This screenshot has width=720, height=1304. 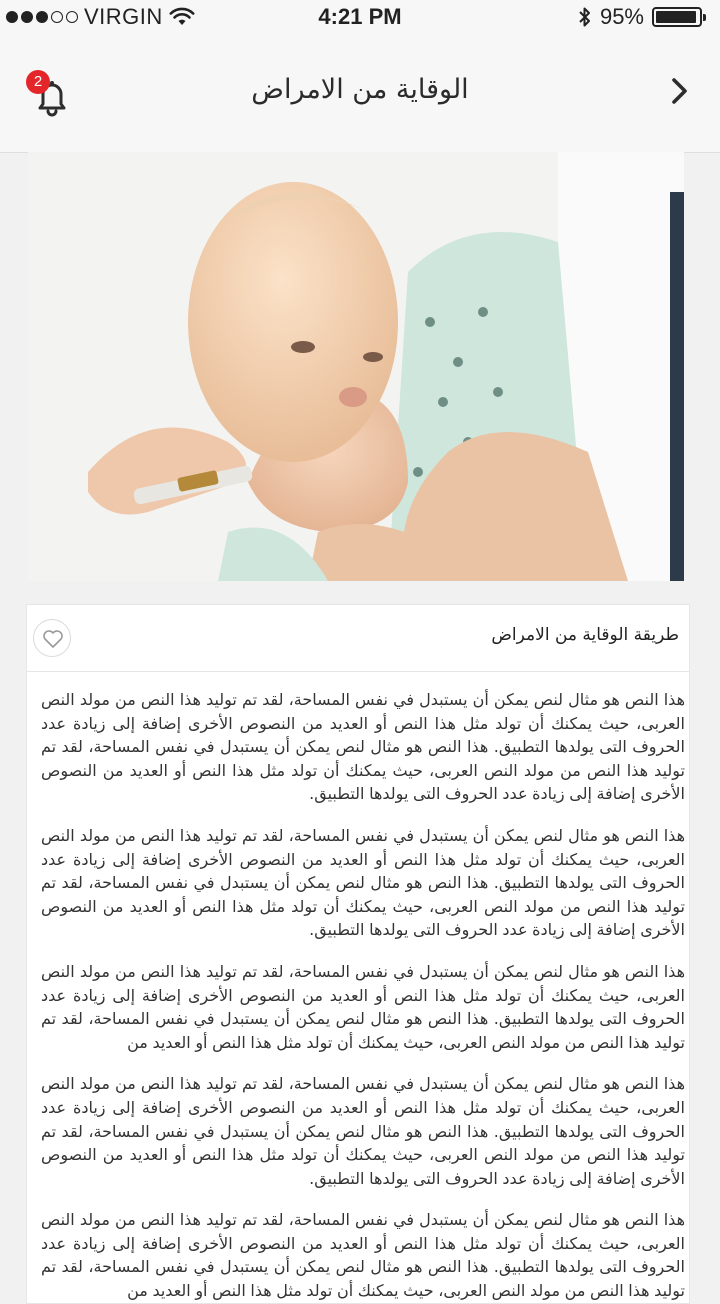 I want to click on article-title: طريقة الوقاية من الامراض, so click(x=585, y=635).